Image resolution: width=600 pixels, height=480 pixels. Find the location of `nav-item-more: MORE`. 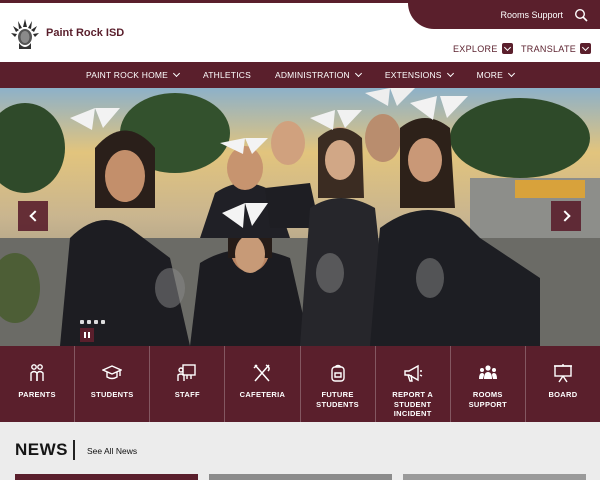

nav-item-more: MORE is located at coordinates (495, 74).